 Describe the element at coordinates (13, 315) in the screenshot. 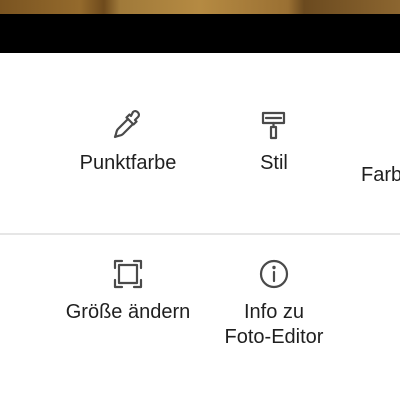

I see `partial-option-line1: pie` at that location.